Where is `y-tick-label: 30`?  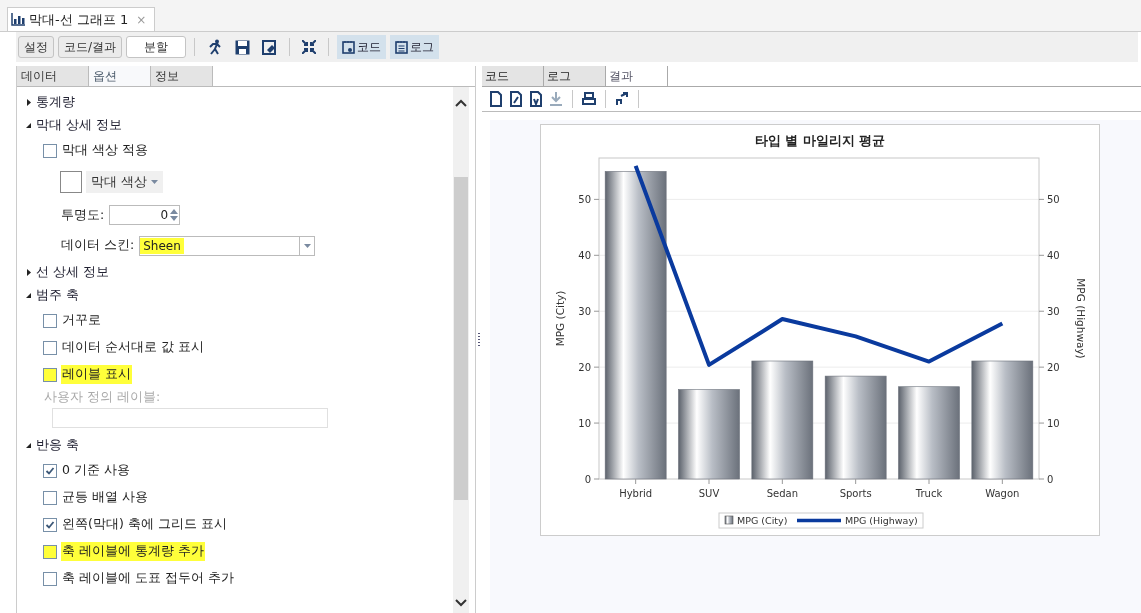 y-tick-label: 30 is located at coordinates (584, 312).